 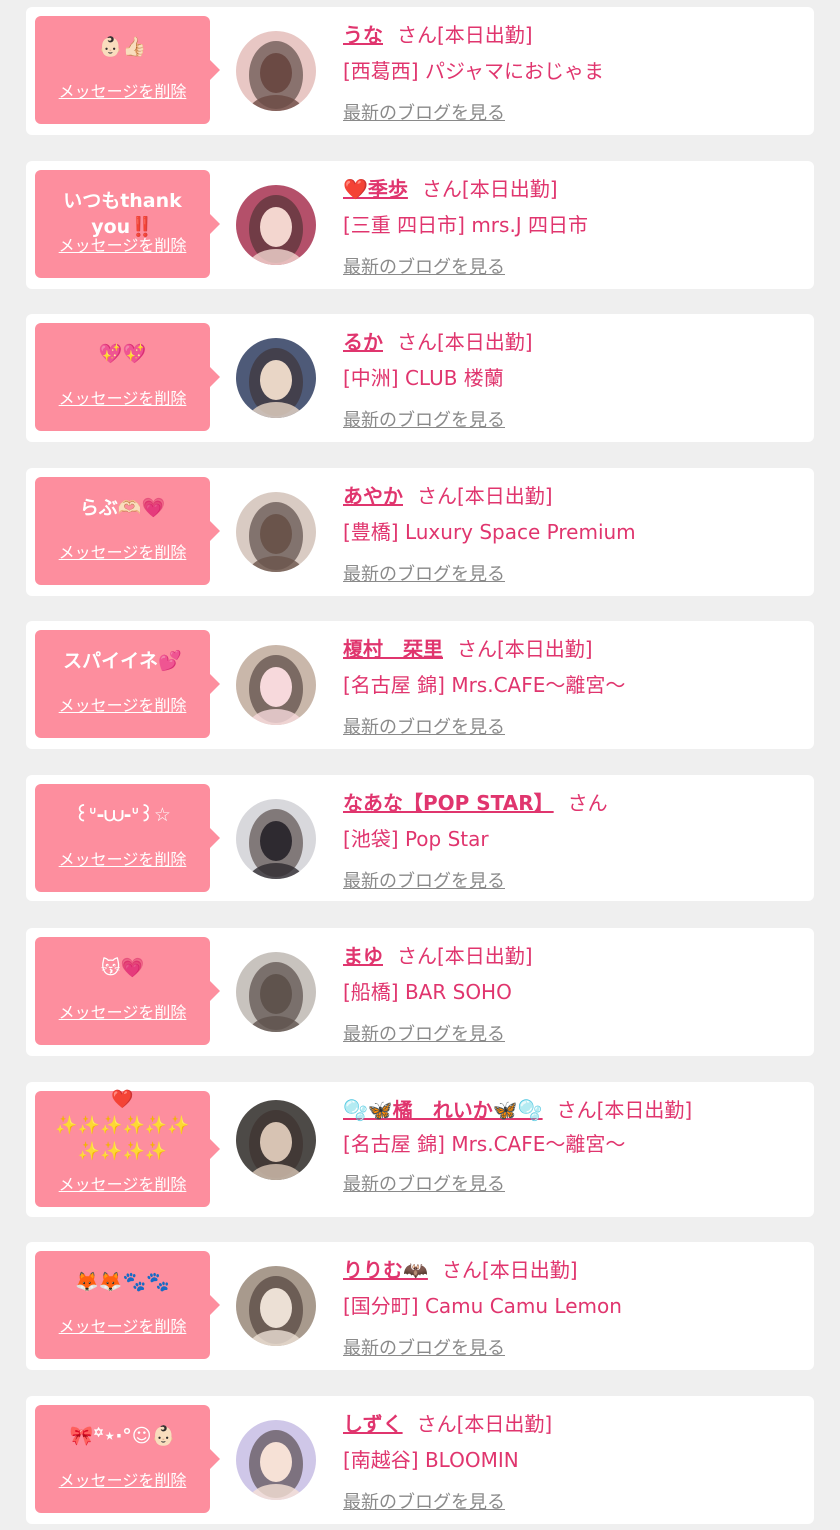 I want to click on message-bubble: いつもthank you‼️ メッセージを削除, so click(x=127, y=224).